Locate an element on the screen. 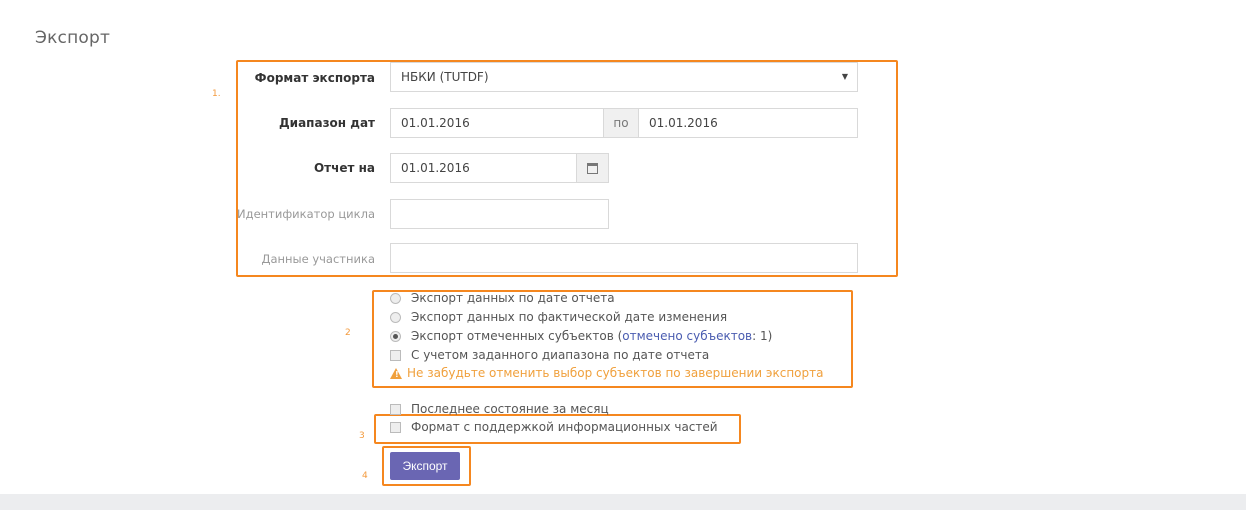 This screenshot has height=510, width=1246. checkbox-label: Последнее состояние за месяц is located at coordinates (510, 409).